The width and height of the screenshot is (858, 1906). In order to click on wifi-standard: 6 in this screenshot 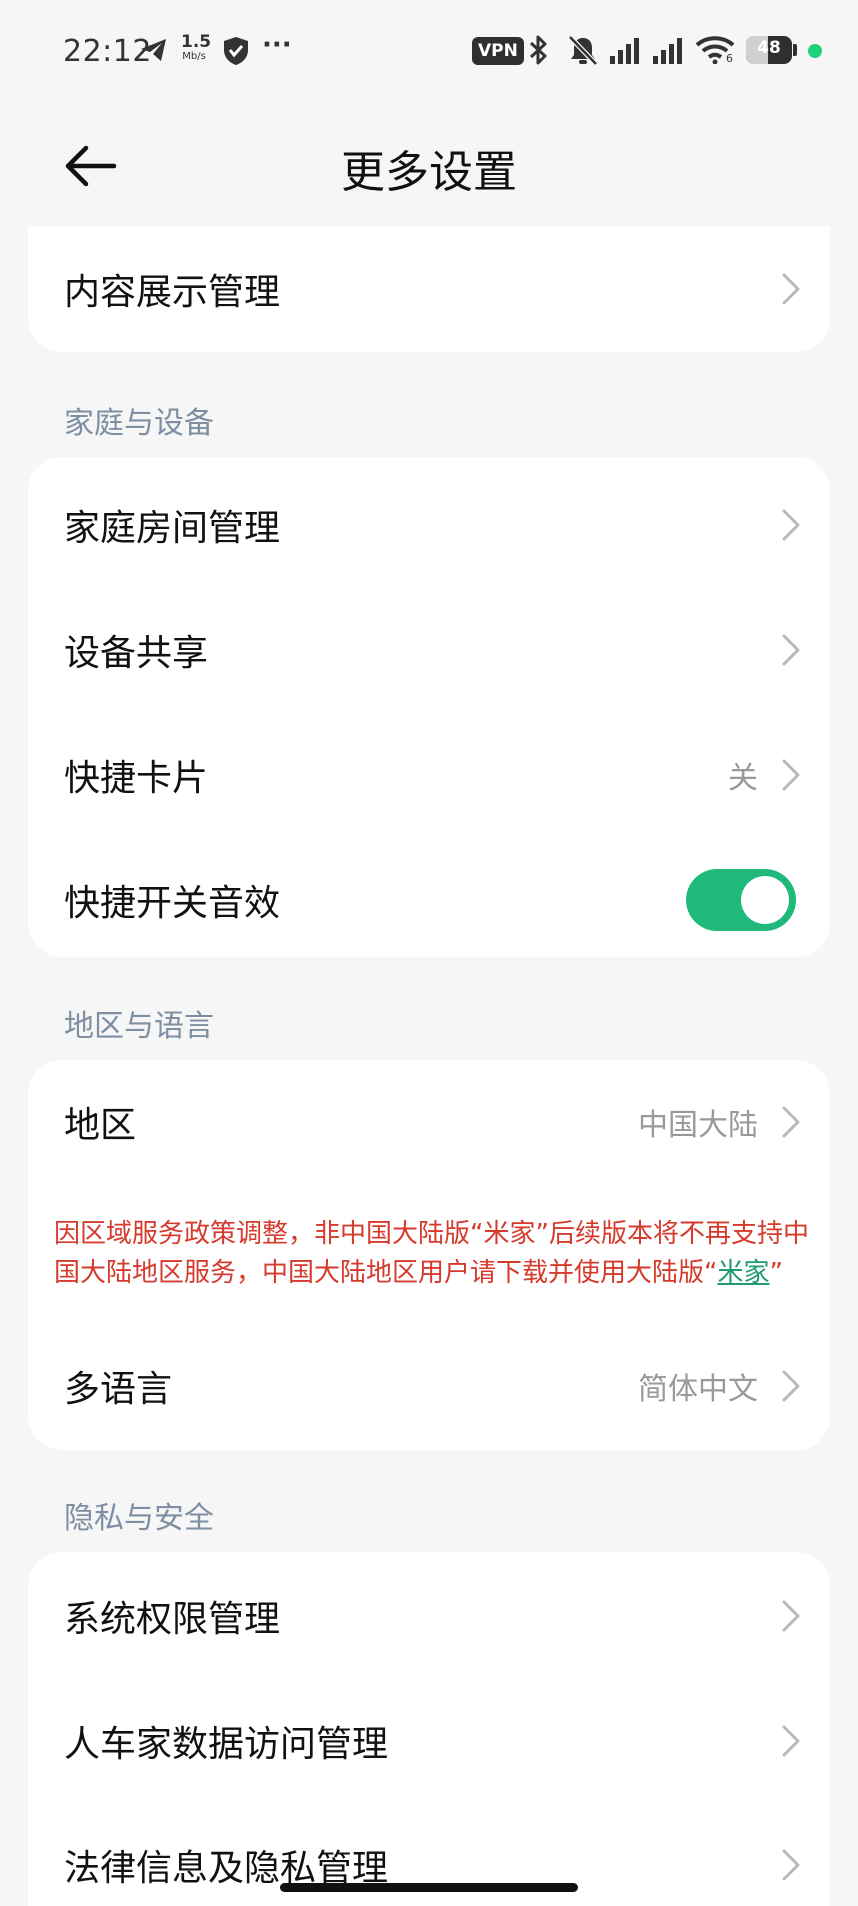, I will do `click(729, 58)`.